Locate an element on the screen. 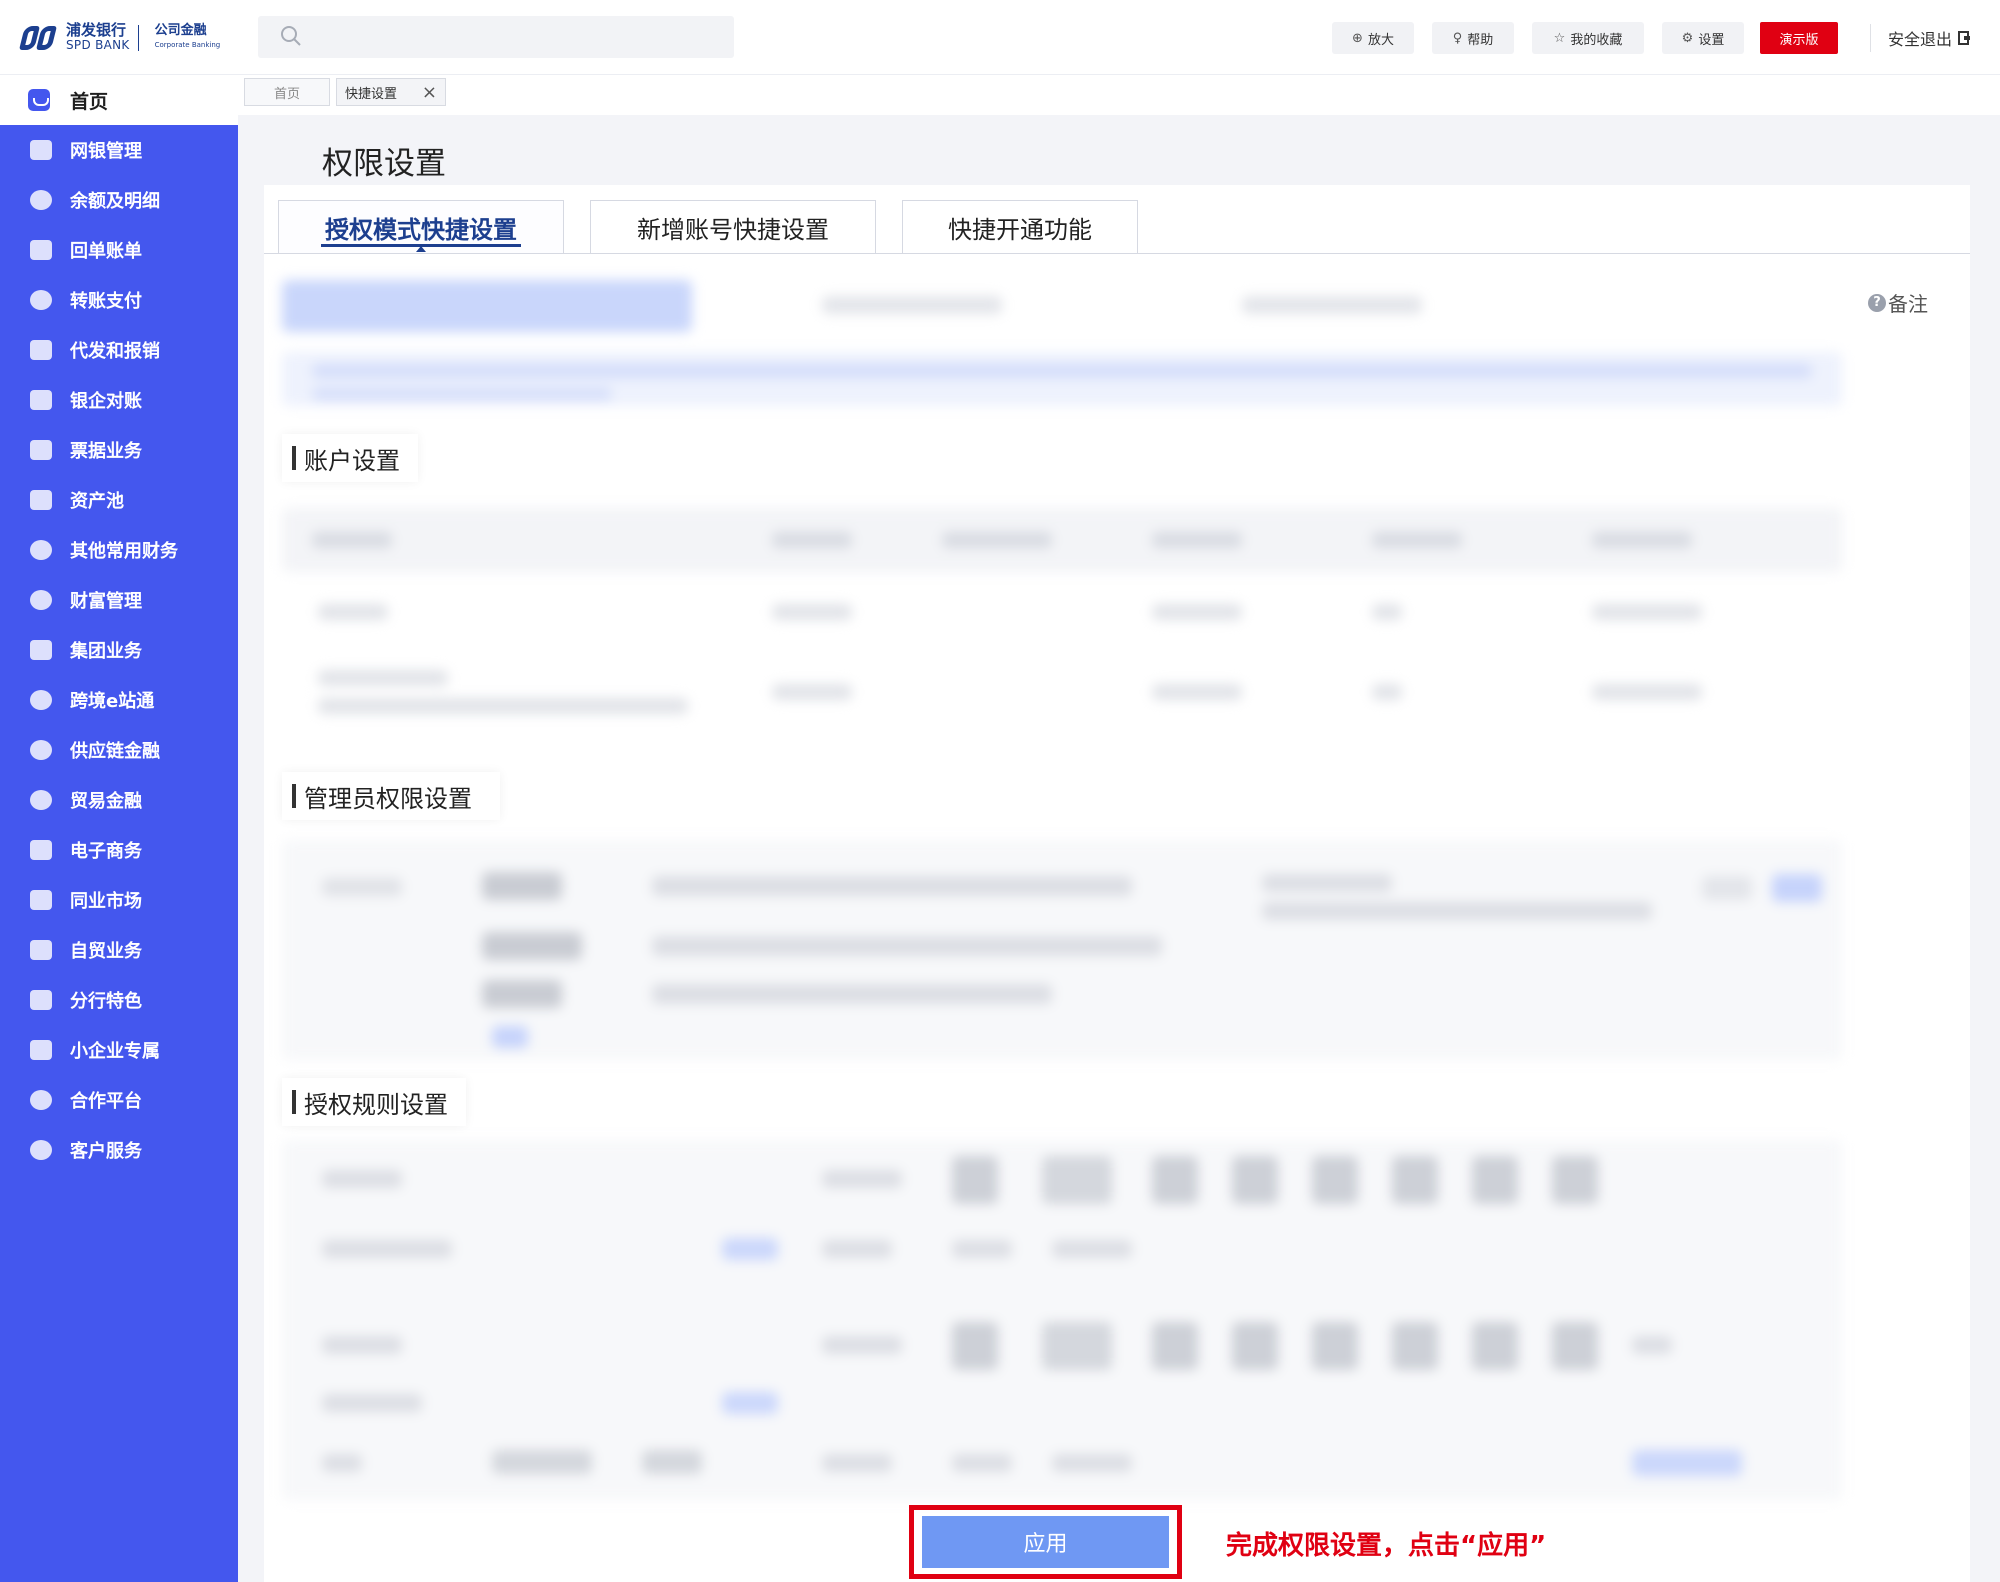  branch-icon is located at coordinates (41, 1000).